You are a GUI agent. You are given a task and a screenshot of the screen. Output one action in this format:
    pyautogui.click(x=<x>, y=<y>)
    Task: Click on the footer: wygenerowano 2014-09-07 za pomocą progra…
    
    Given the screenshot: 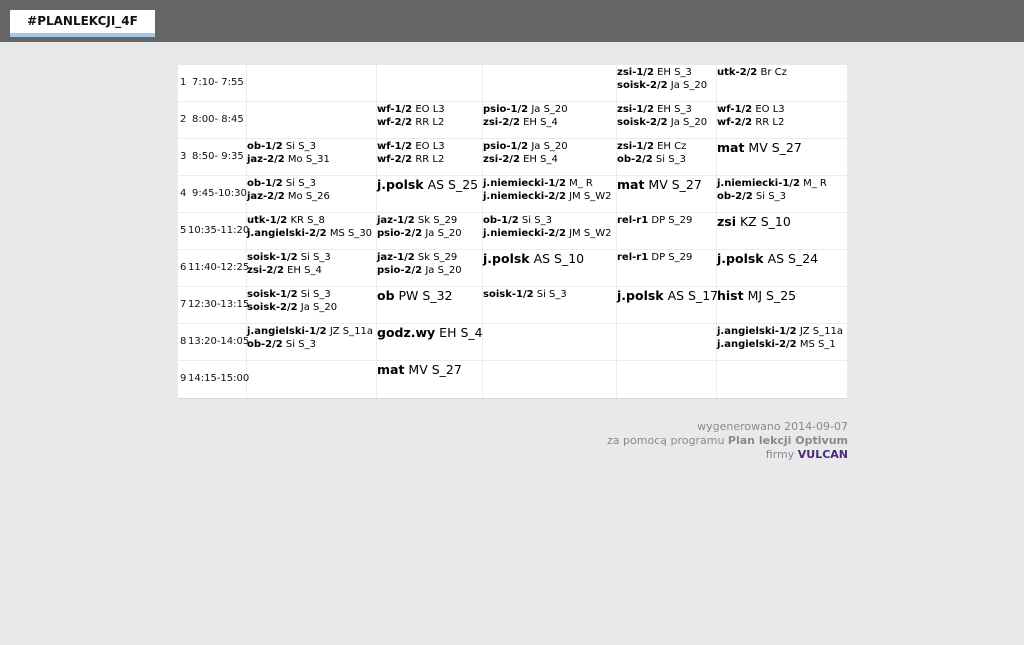 What is the action you would take?
    pyautogui.click(x=727, y=441)
    